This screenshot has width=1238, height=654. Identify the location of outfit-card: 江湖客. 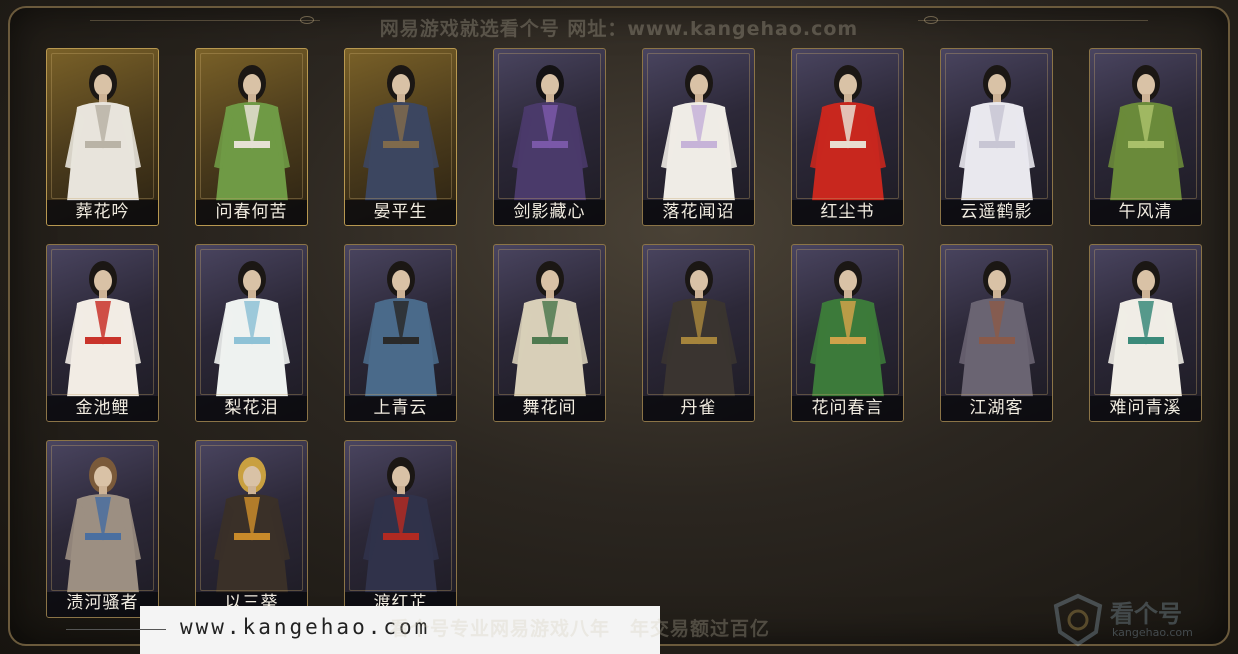
(996, 333).